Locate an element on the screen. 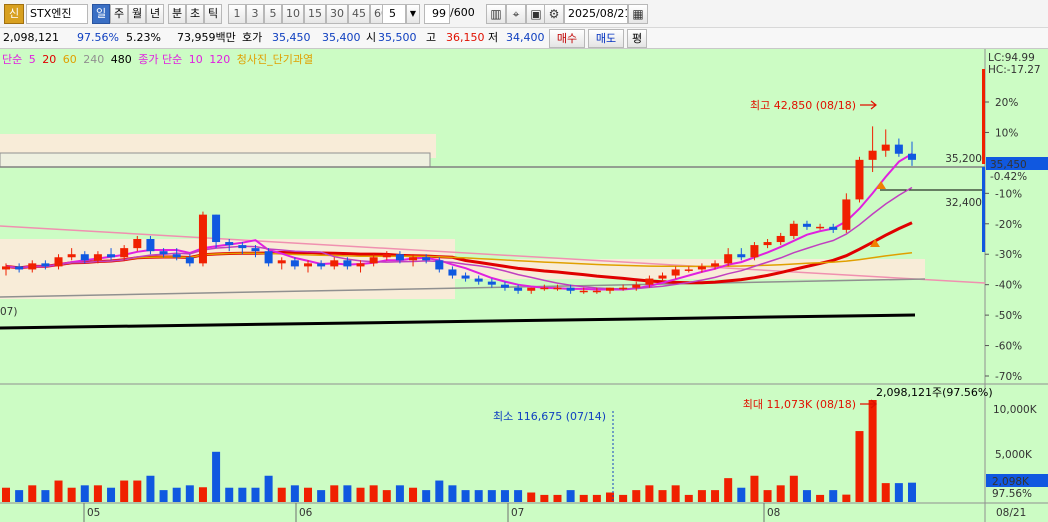 The image size is (1048, 522). current-volume-label: 2,098K is located at coordinates (1011, 482).